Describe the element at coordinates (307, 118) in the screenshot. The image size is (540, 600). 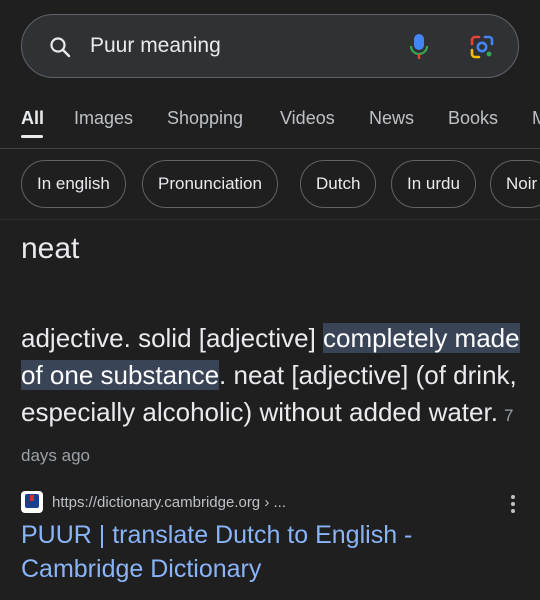
I see `tab-videos: Videos` at that location.